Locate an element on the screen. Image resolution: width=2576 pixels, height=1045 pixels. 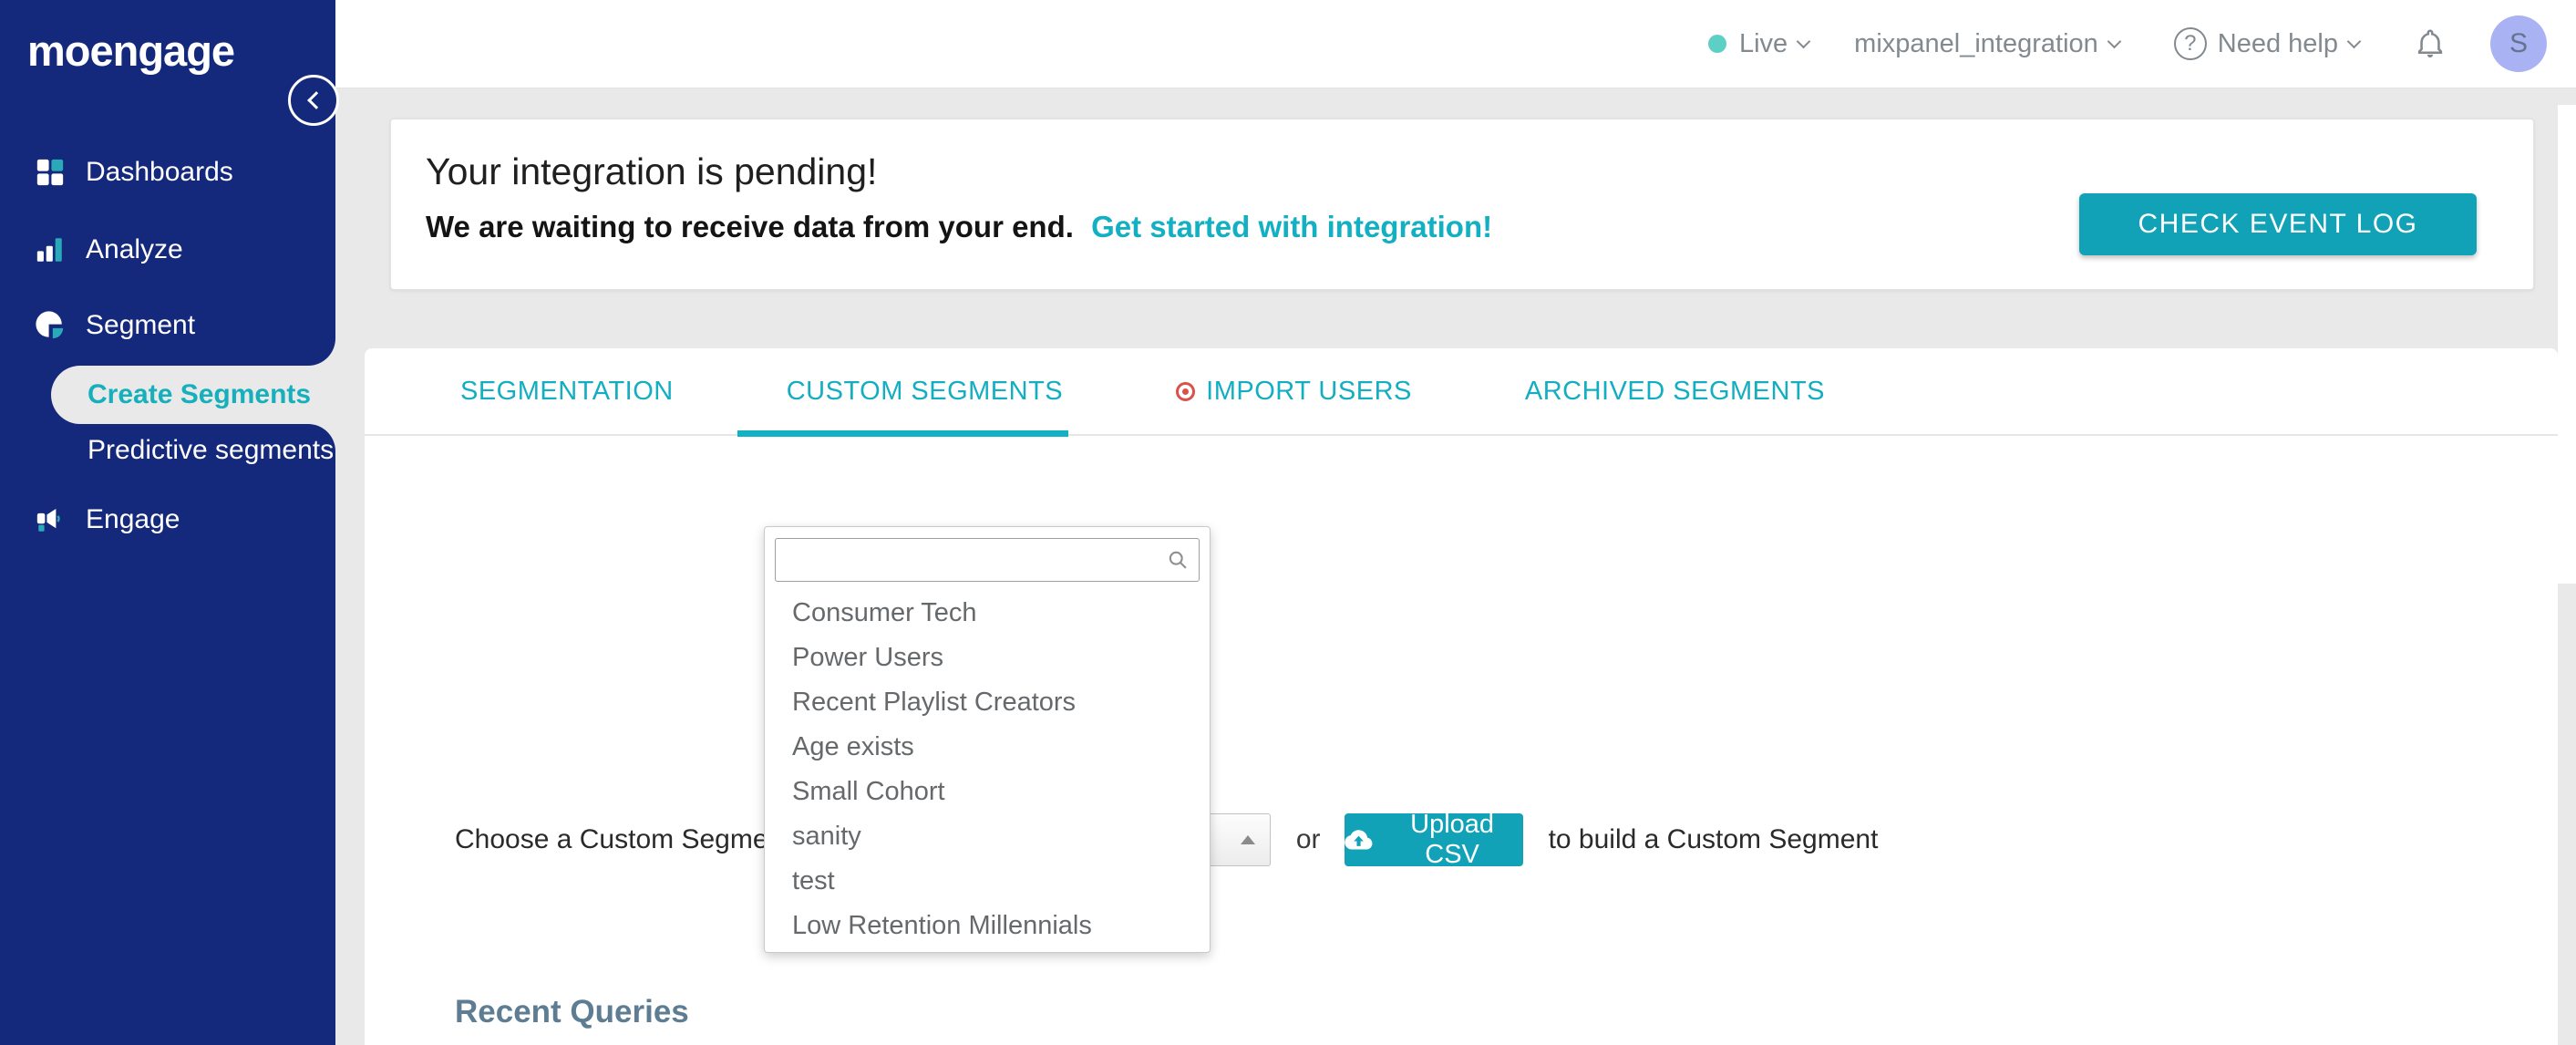
need-help-menu: ? Need help is located at coordinates (2267, 43).